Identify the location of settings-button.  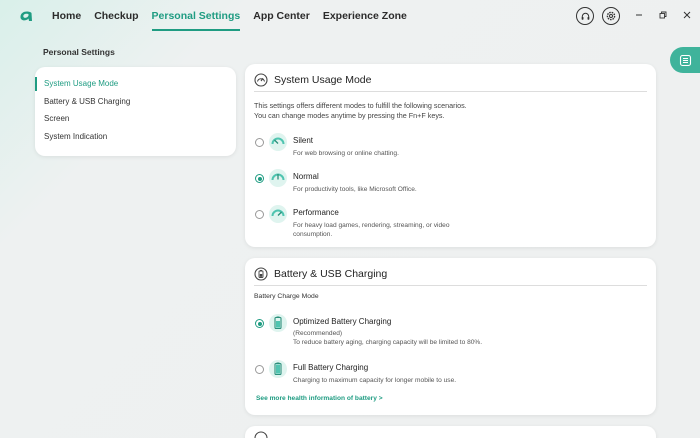
(611, 16).